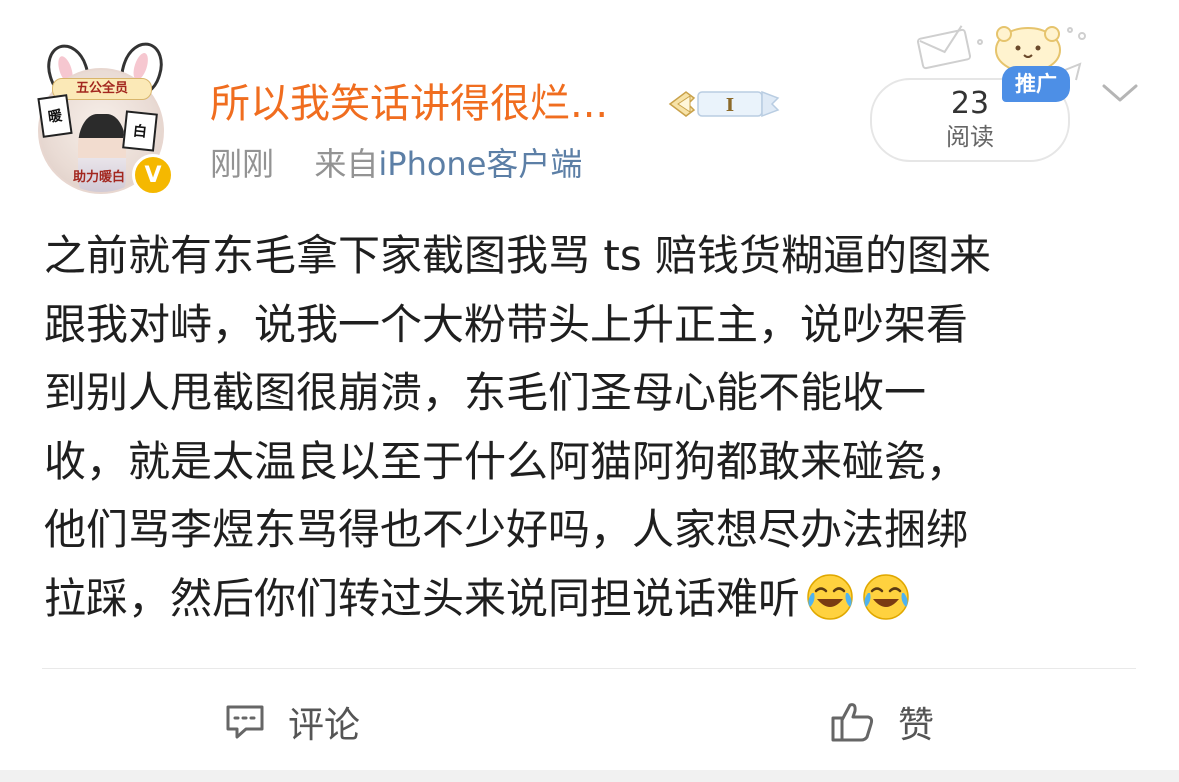 The height and width of the screenshot is (782, 1179). Describe the element at coordinates (346, 164) in the screenshot. I see `post-source-prefix: 来自` at that location.